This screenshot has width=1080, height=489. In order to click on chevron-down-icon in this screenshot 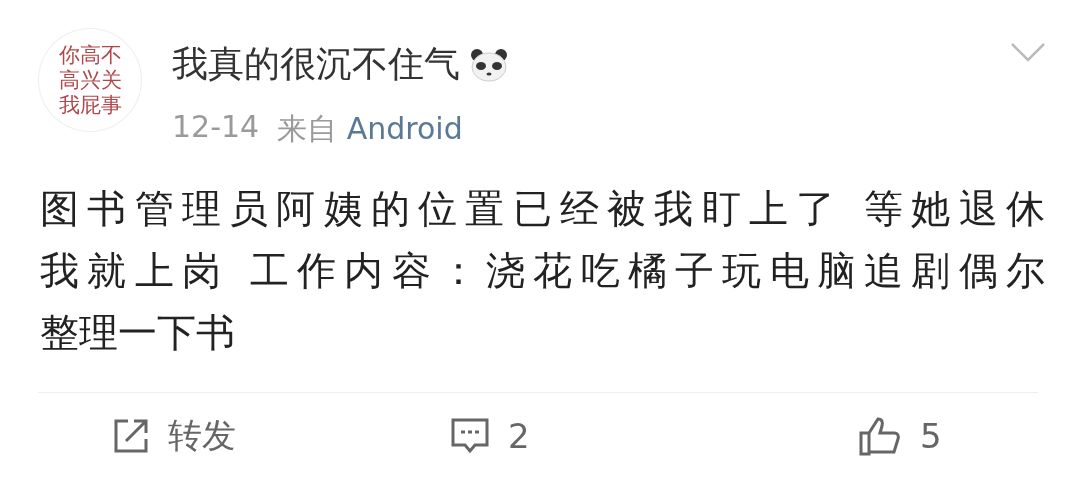, I will do `click(1028, 52)`.